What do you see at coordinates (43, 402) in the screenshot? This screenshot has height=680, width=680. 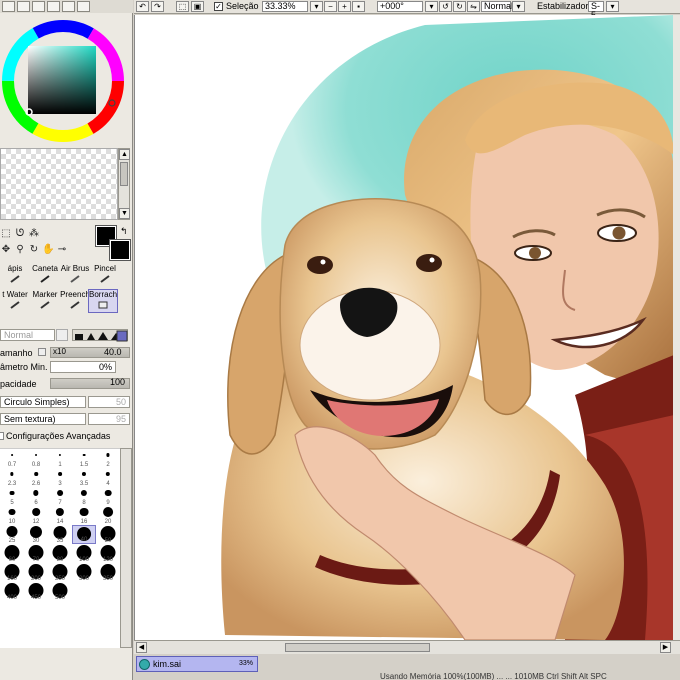 I see `brush-shape-select: Circulo Simples)` at bounding box center [43, 402].